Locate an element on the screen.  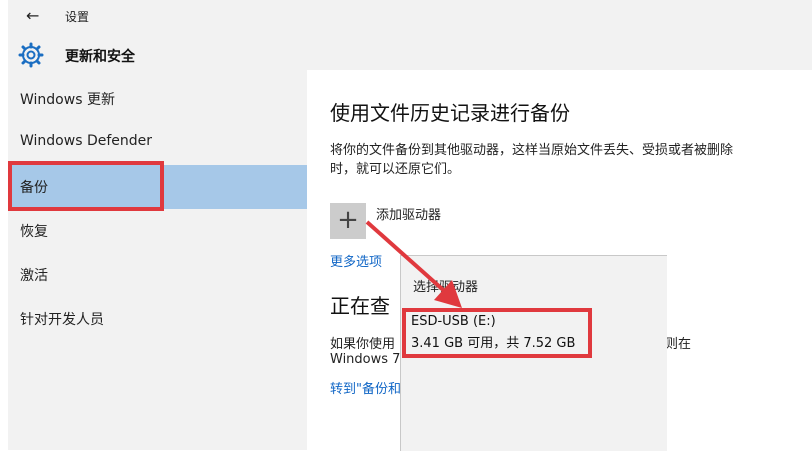
app-title: 设置 is located at coordinates (77, 17).